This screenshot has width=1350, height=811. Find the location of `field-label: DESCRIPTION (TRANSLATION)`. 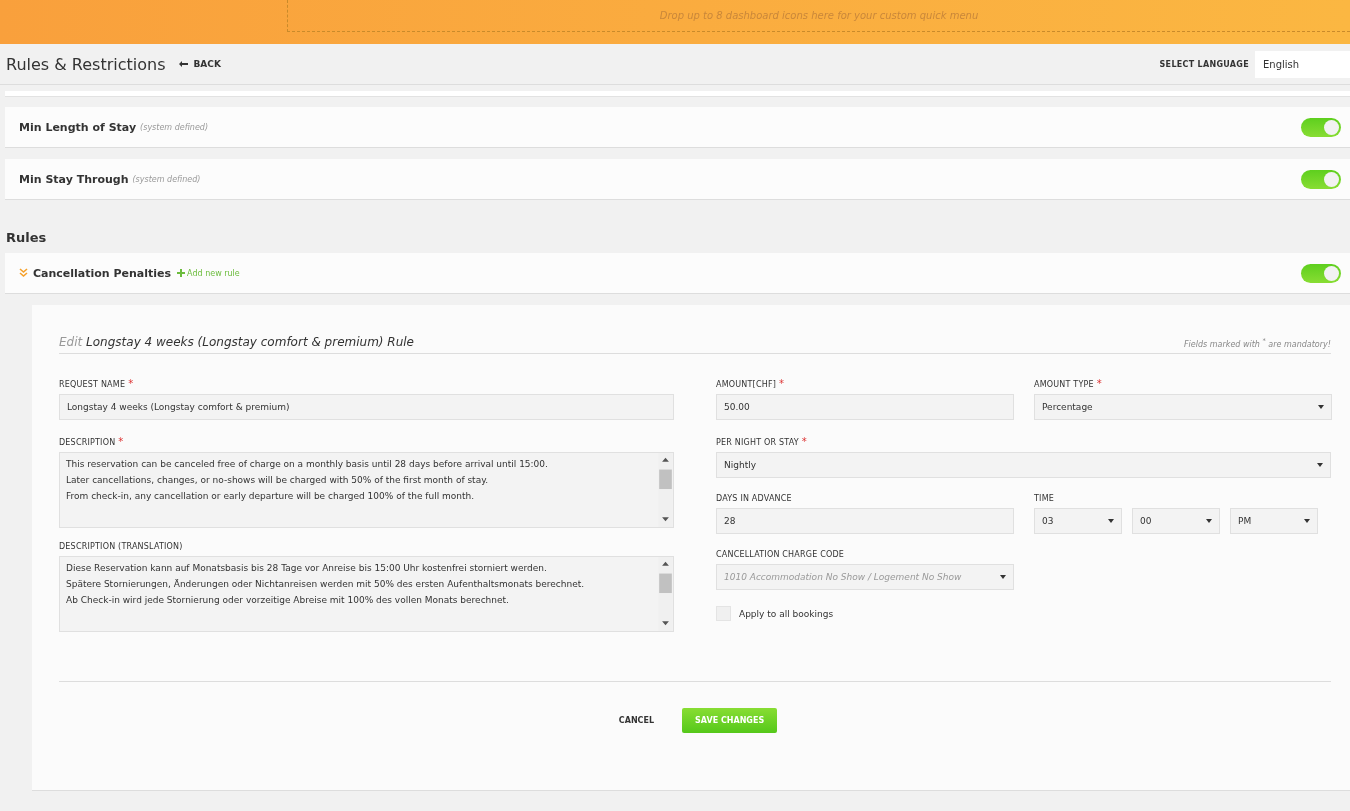

field-label: DESCRIPTION (TRANSLATION) is located at coordinates (121, 546).